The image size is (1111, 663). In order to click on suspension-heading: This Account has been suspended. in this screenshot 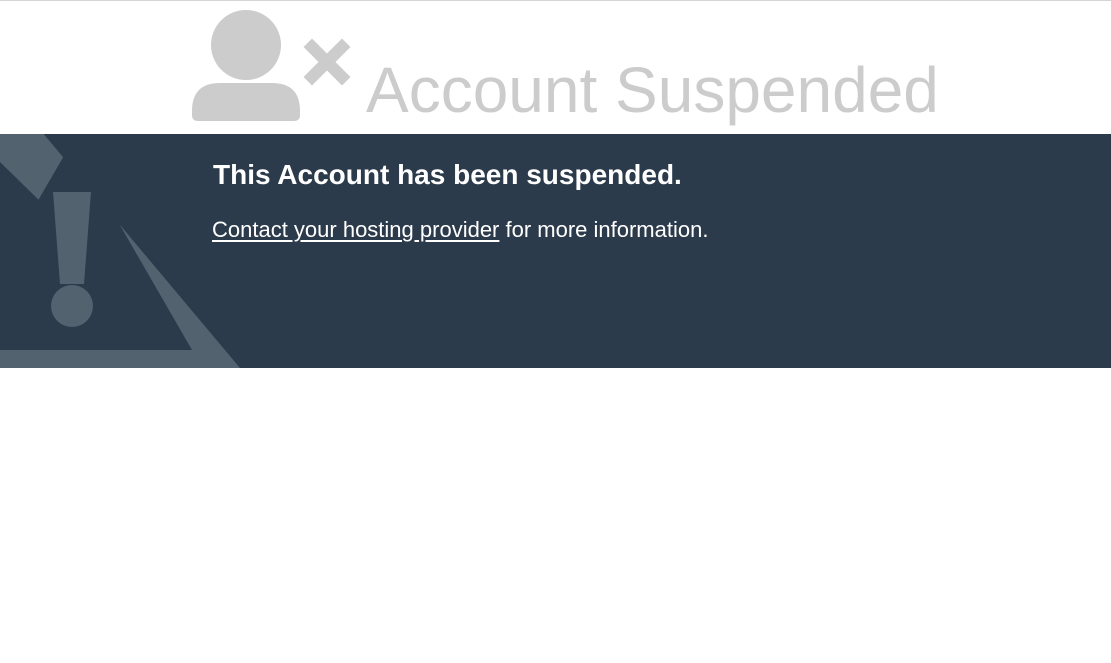, I will do `click(447, 174)`.